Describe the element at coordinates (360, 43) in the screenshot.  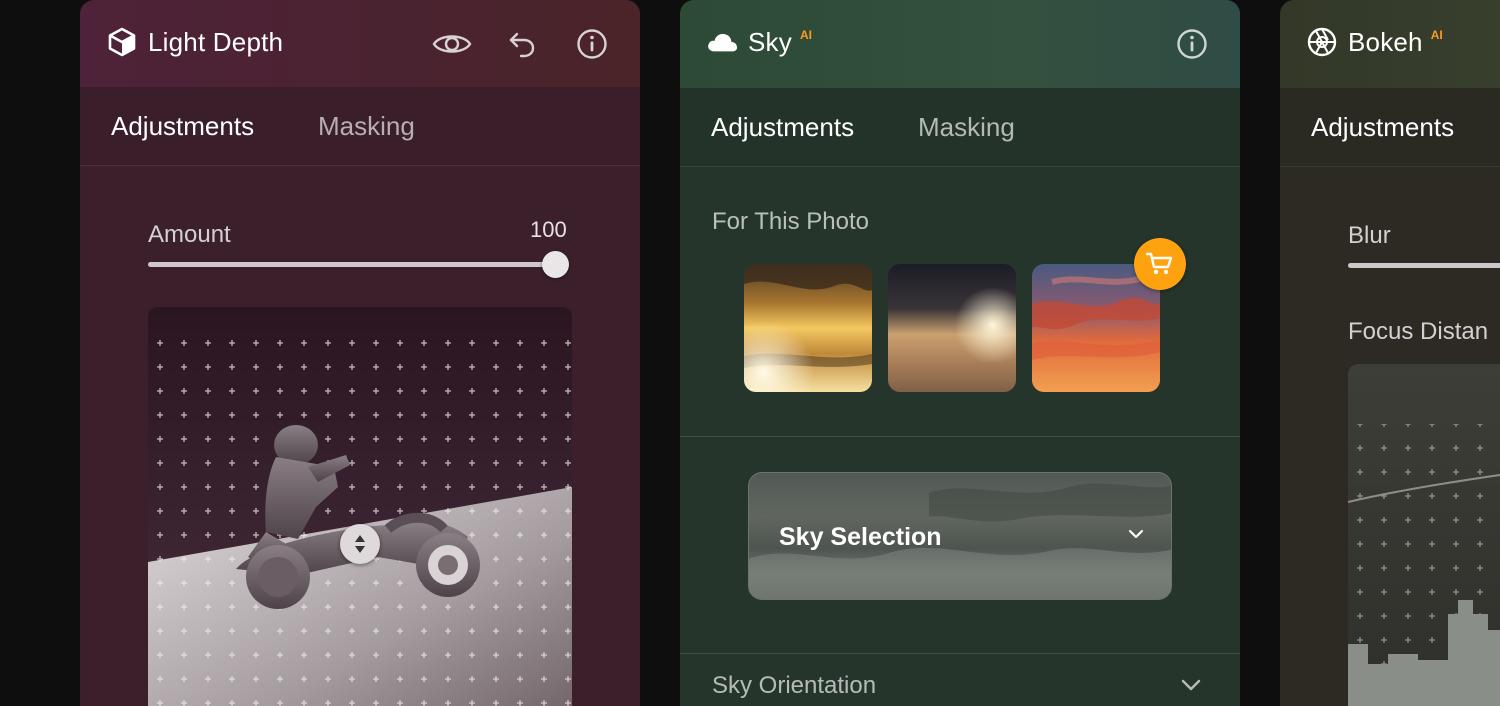
I see `panel-header: Light Depth` at that location.